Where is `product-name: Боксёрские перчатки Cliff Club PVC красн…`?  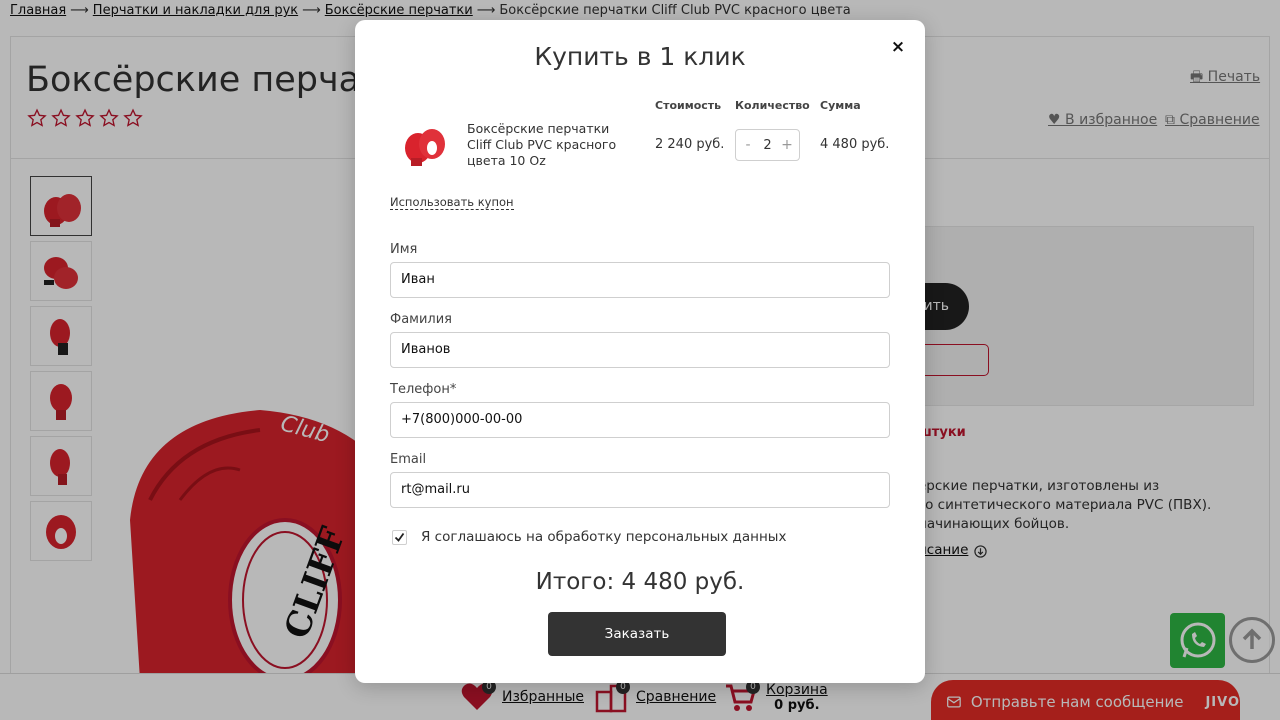
product-name: Боксёрские перчатки Cliff Club PVC красн… is located at coordinates (542, 144).